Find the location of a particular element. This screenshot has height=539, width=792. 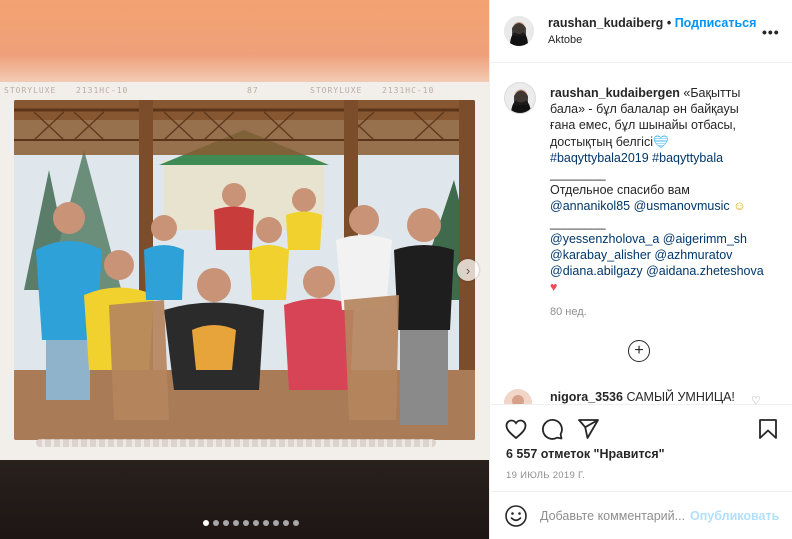

carousel-indicator is located at coordinates (251, 523).